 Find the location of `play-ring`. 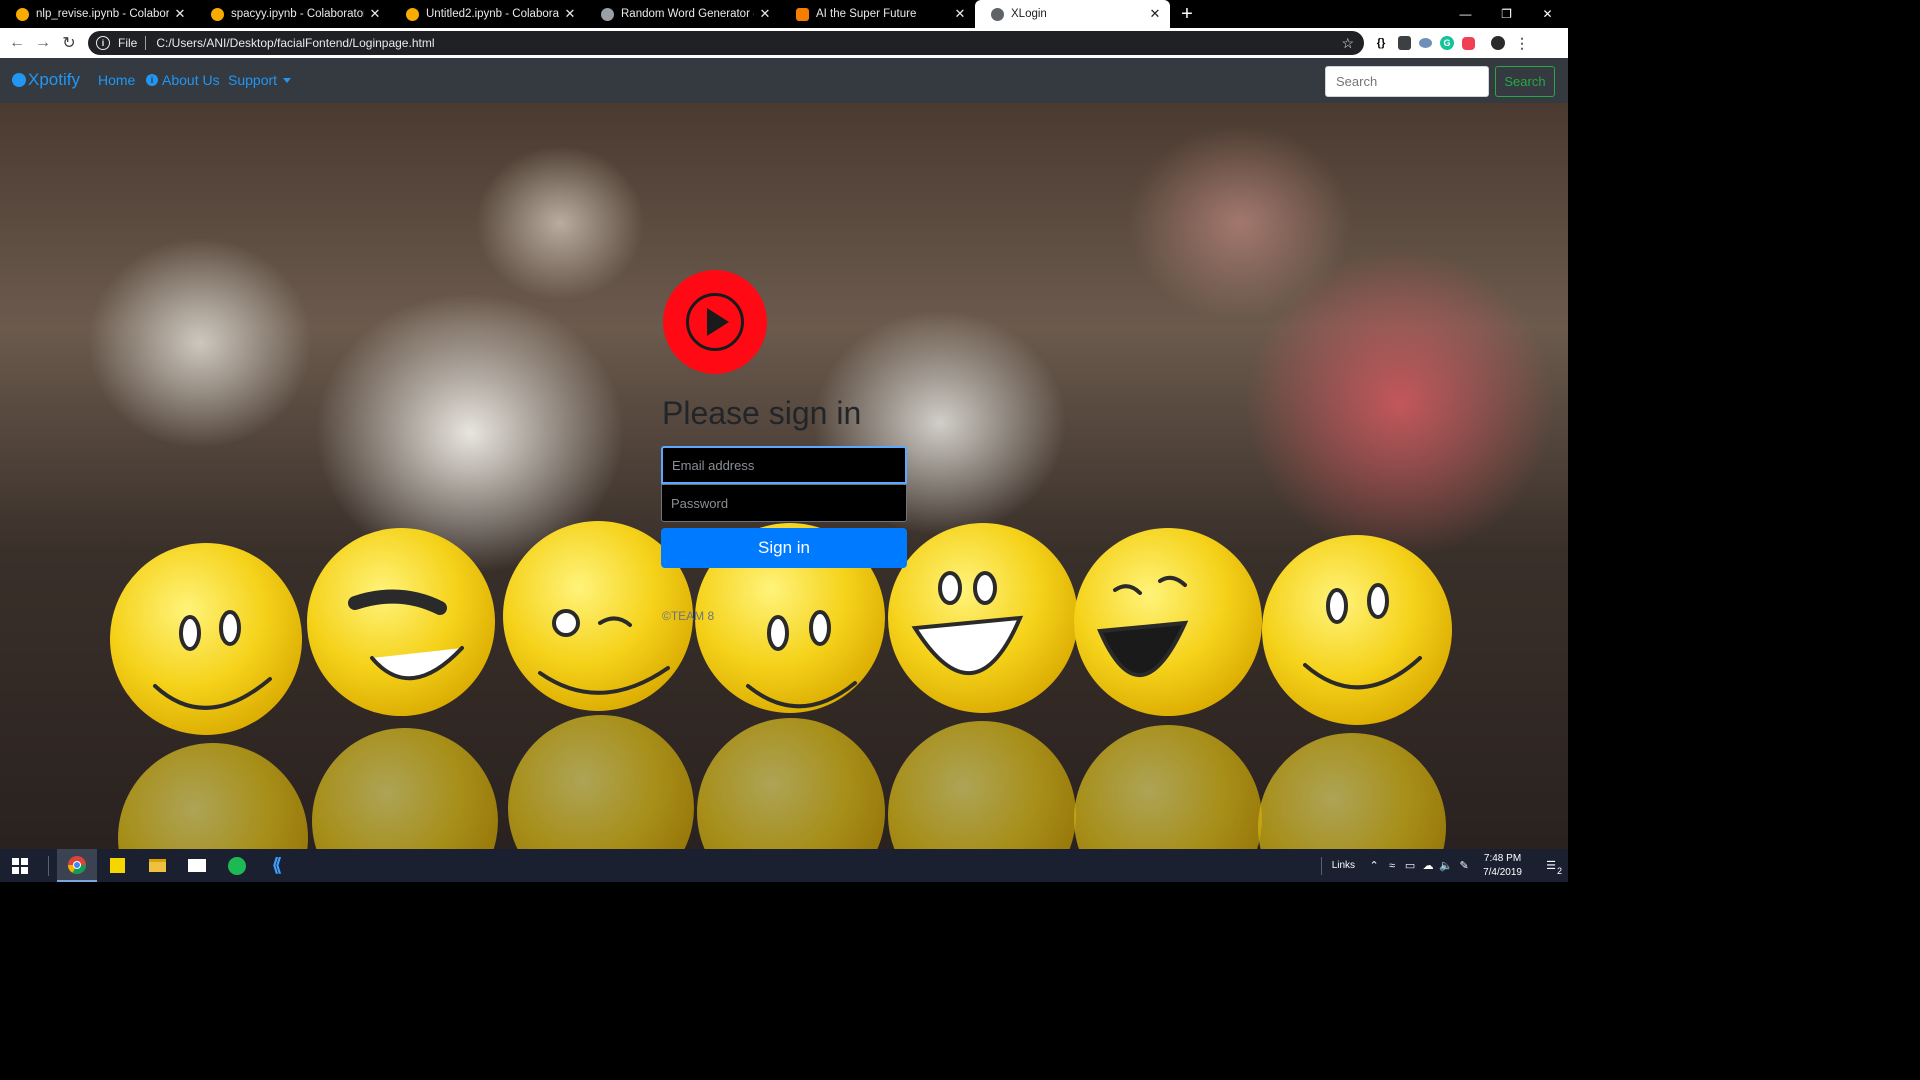

play-ring is located at coordinates (715, 322).